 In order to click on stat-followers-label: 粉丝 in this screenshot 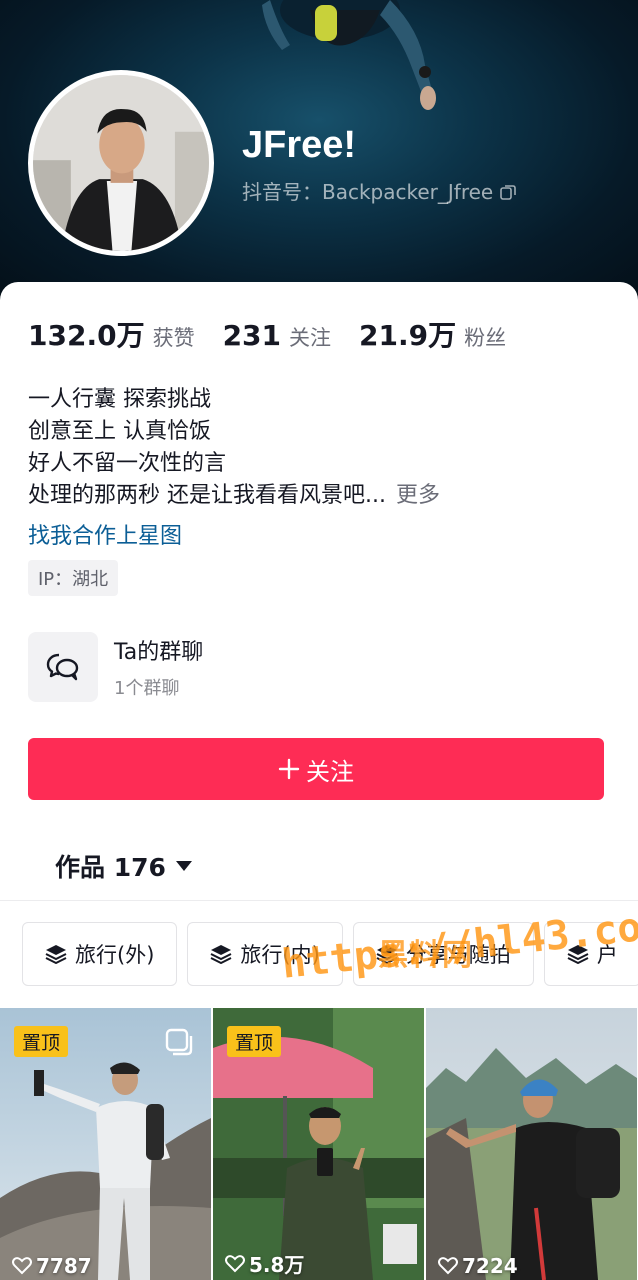, I will do `click(485, 338)`.